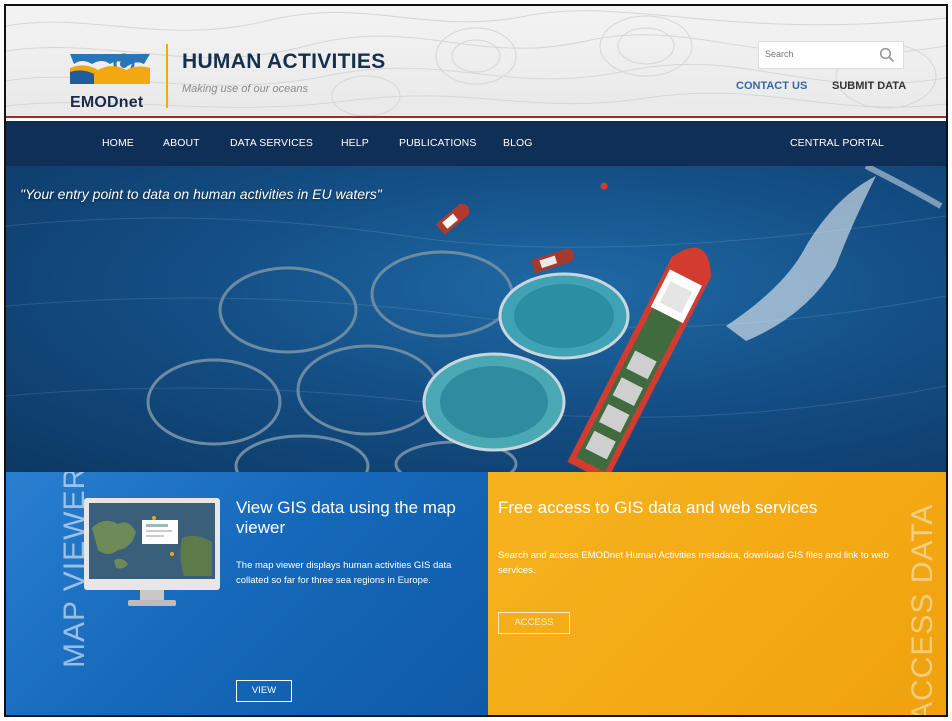 The image size is (952, 721). I want to click on nav-item-help: HELP, so click(355, 143).